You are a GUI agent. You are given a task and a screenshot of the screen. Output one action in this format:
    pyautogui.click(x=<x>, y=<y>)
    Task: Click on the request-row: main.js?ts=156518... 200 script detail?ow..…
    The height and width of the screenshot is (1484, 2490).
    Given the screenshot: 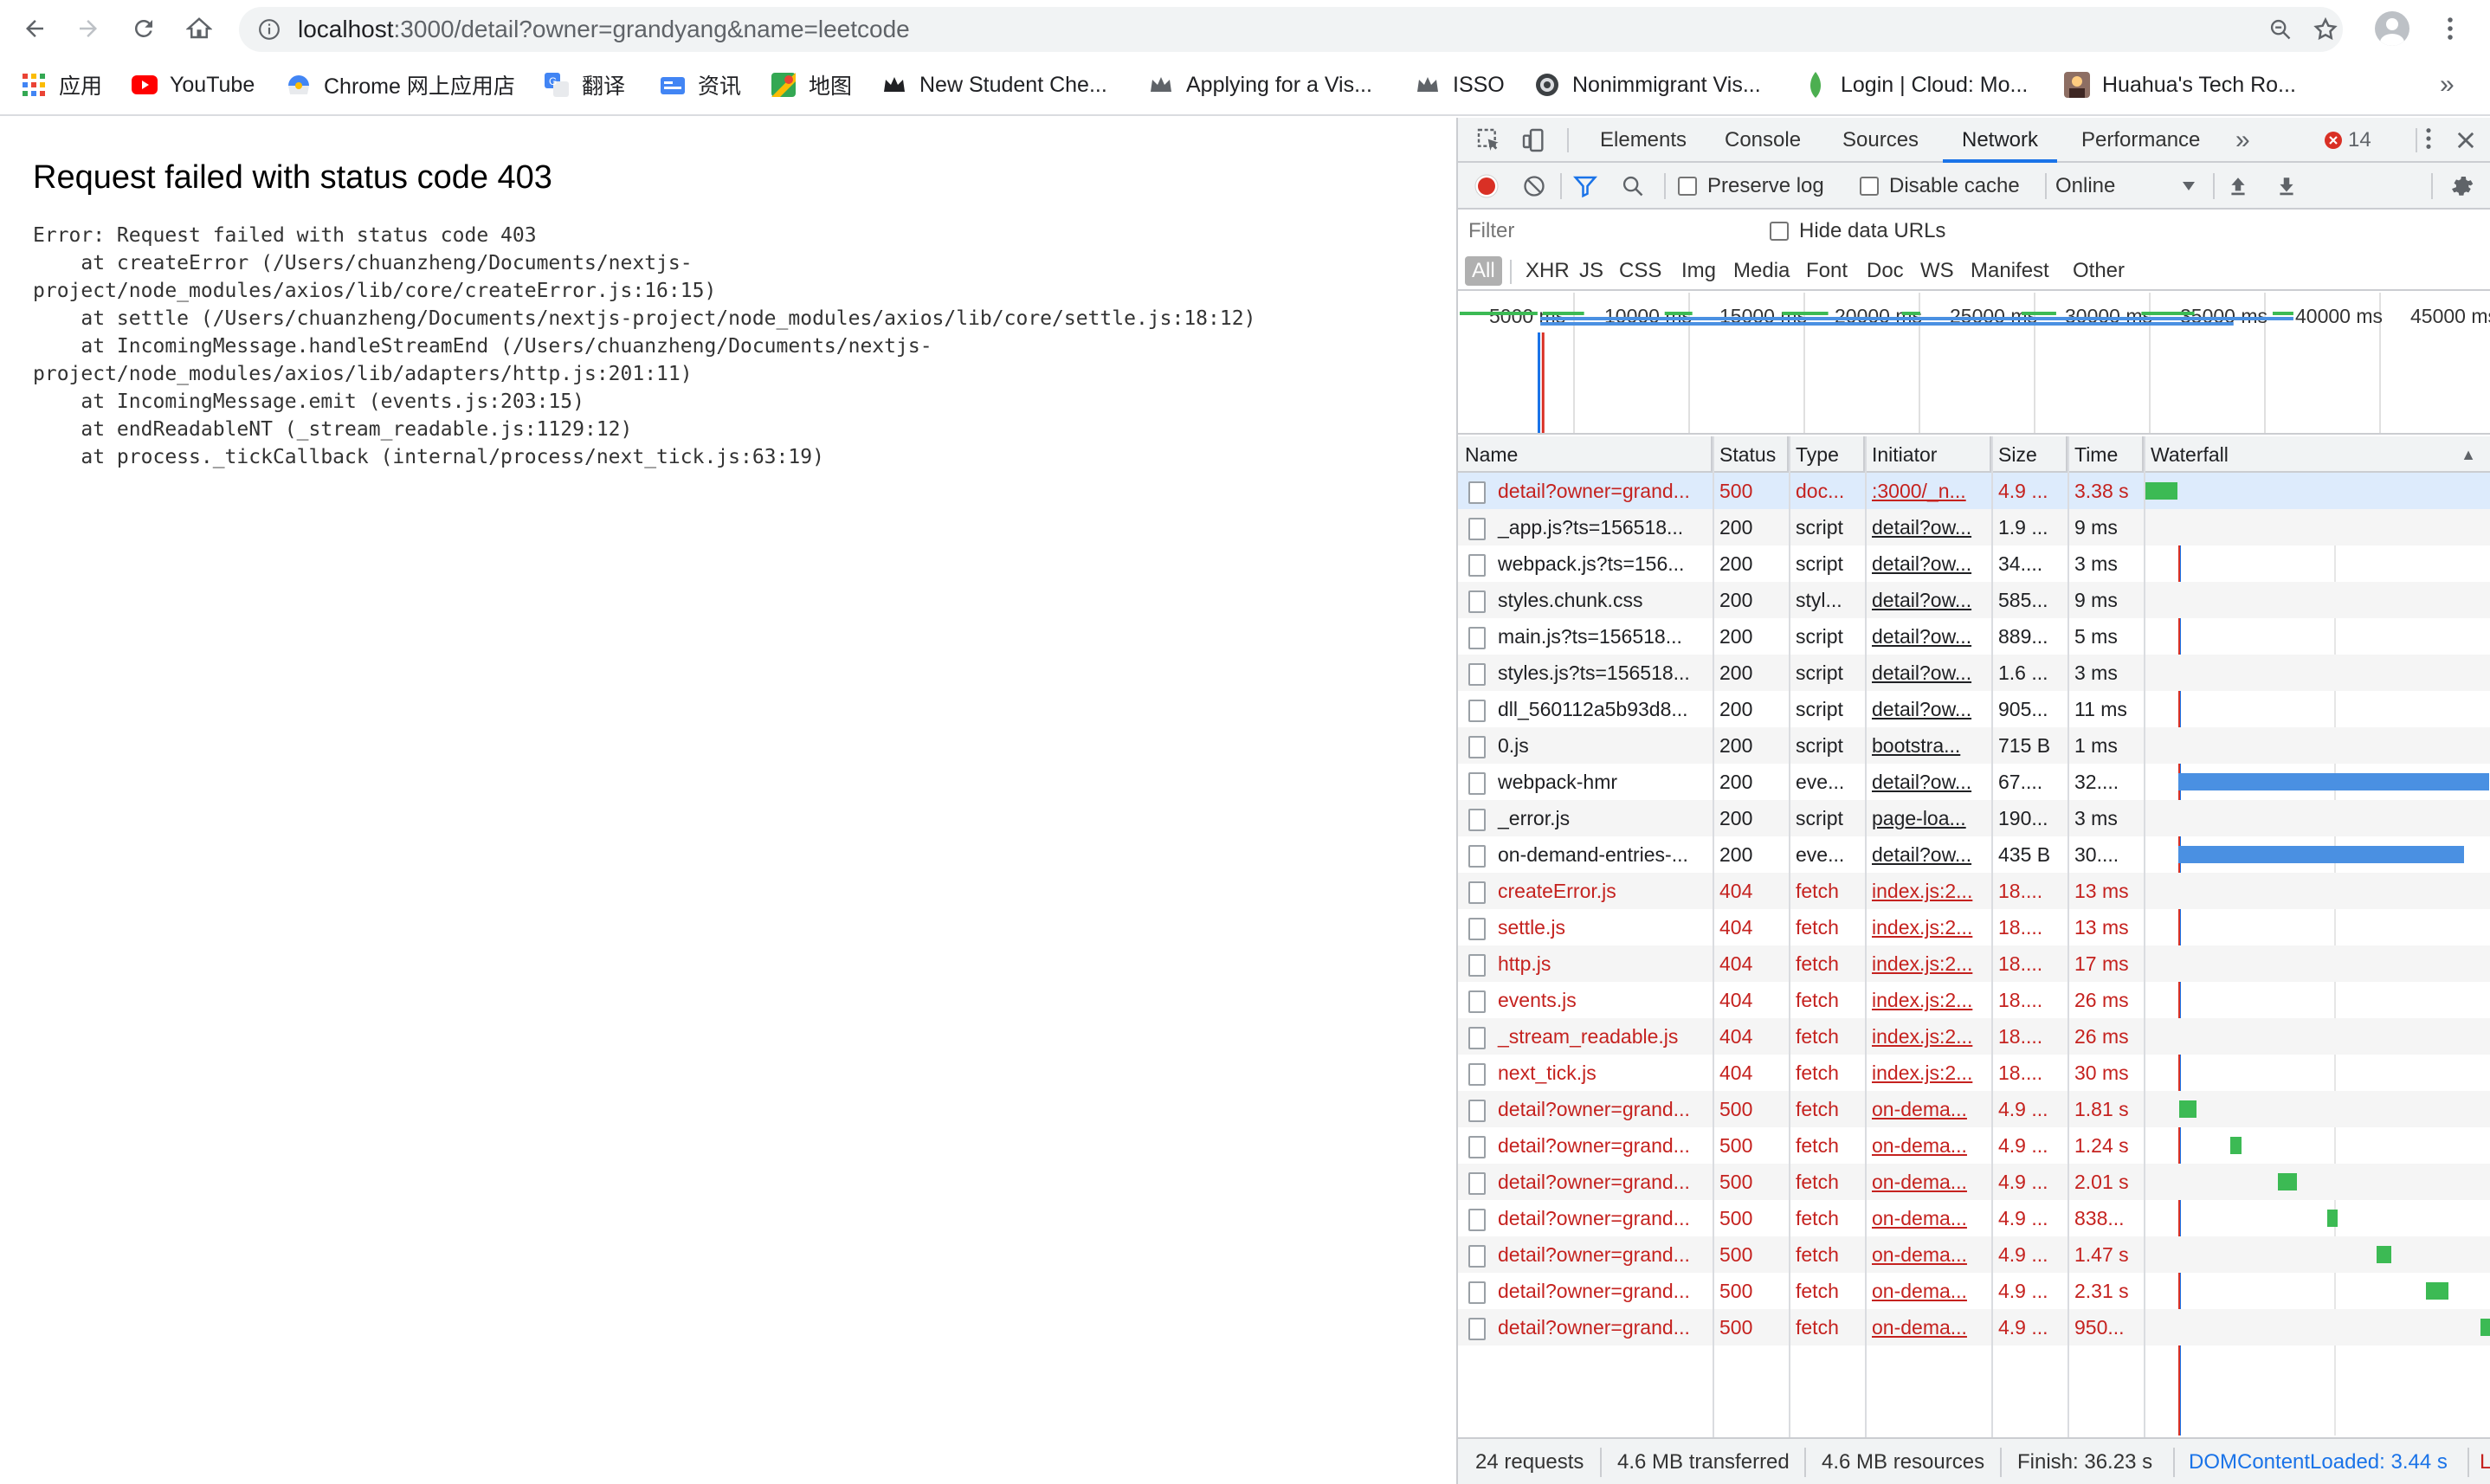 What is the action you would take?
    pyautogui.click(x=1974, y=636)
    